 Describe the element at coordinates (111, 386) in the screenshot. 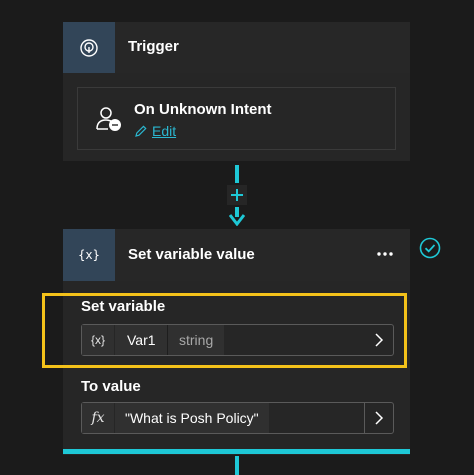

I see `to-value-label: To value` at that location.